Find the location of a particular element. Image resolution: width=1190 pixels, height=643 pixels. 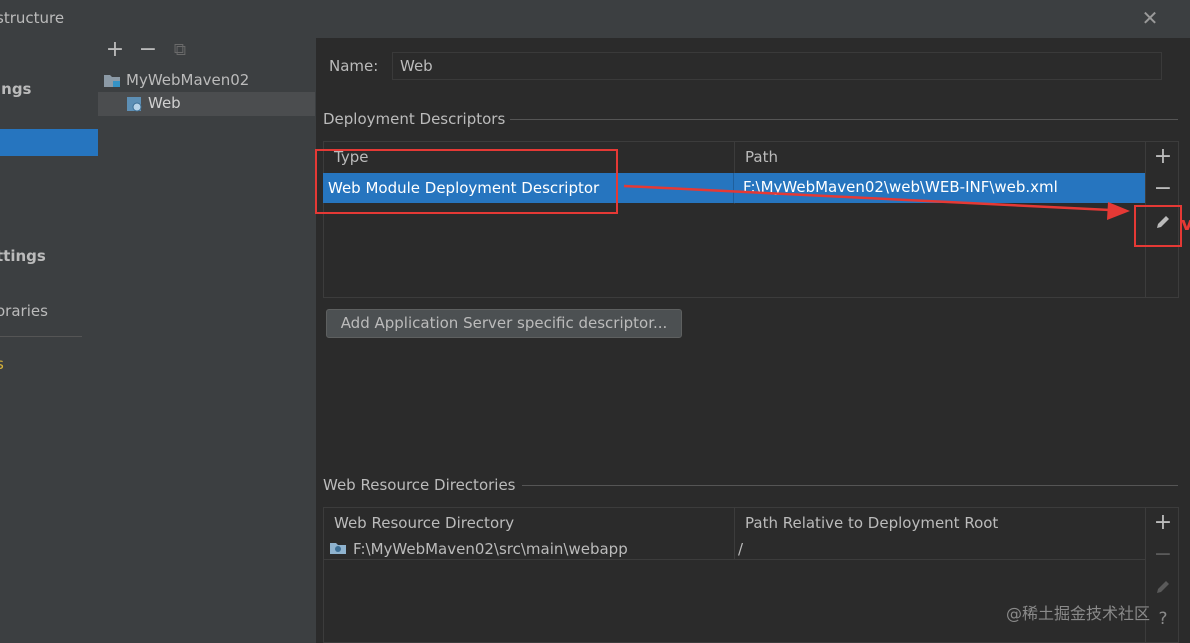

sidebar-item-global-libraries: oraries is located at coordinates (24, 311).